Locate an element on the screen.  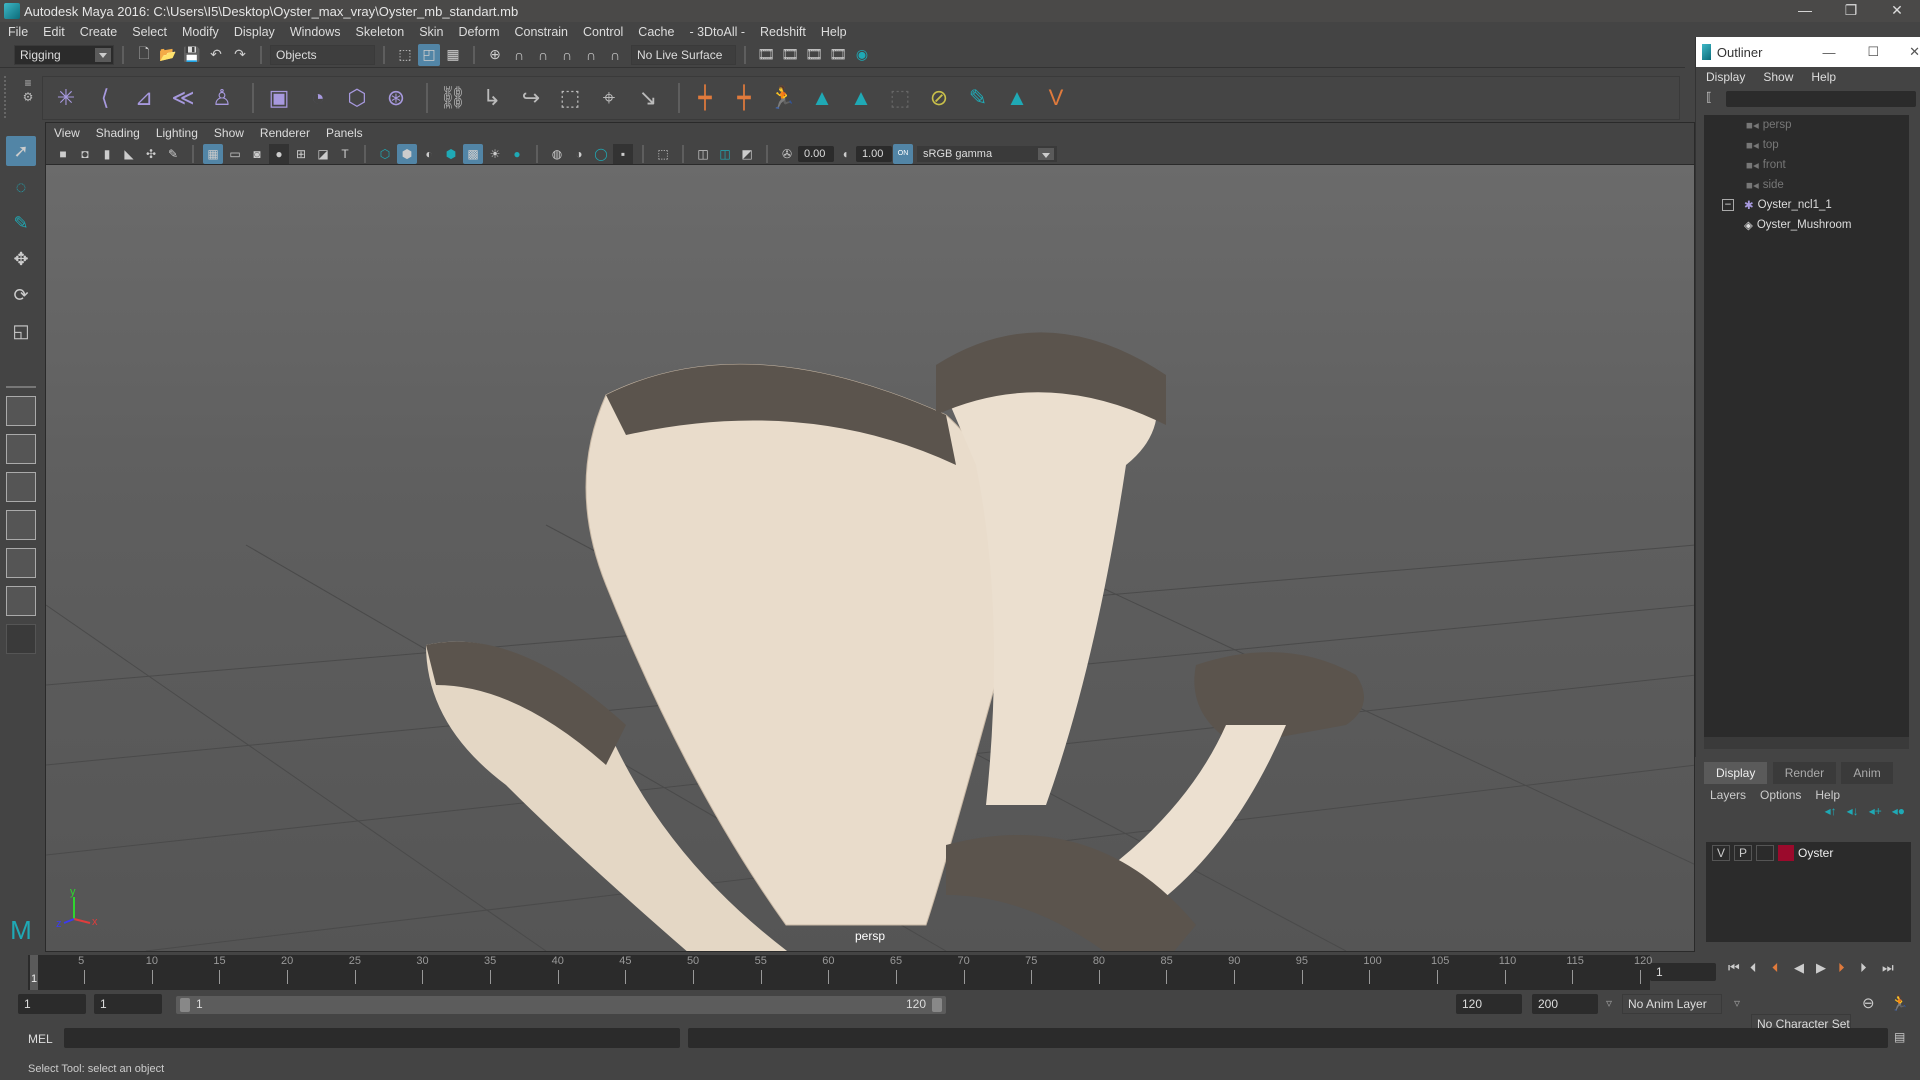
outliner-item-oyster-ncl1-1: − ✱ Oyster_ncl1_1 is located at coordinates (1806, 205).